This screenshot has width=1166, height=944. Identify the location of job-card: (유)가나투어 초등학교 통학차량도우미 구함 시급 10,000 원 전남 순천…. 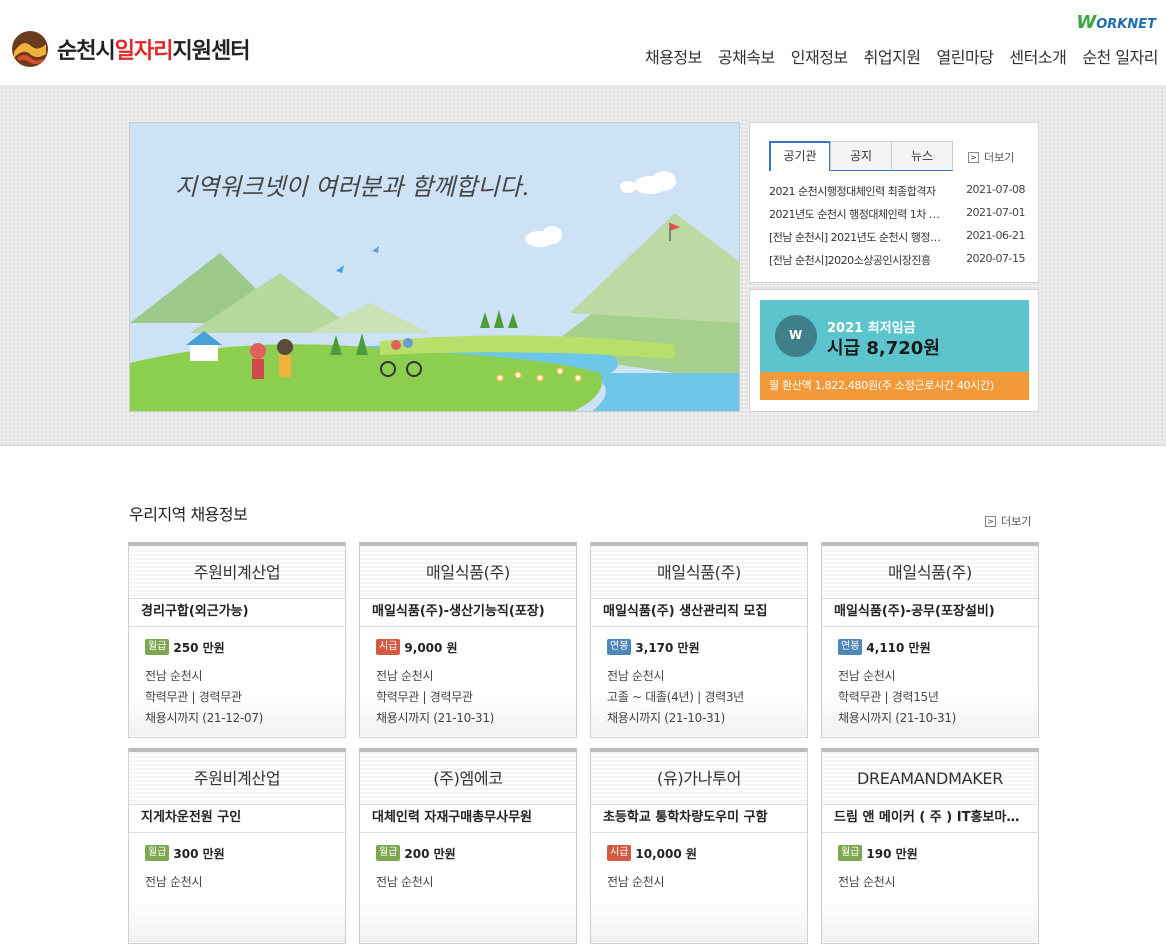
(699, 846).